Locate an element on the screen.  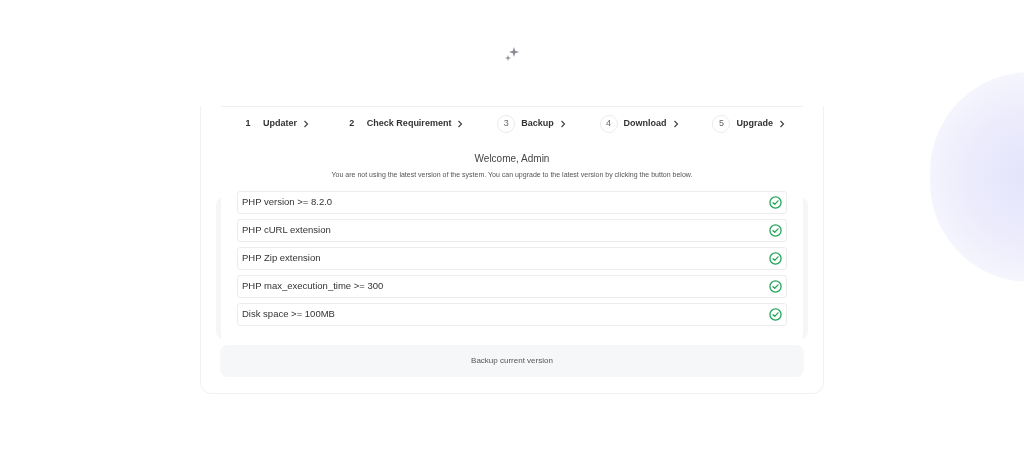
requirement-label: PHP Zip extension is located at coordinates (281, 257).